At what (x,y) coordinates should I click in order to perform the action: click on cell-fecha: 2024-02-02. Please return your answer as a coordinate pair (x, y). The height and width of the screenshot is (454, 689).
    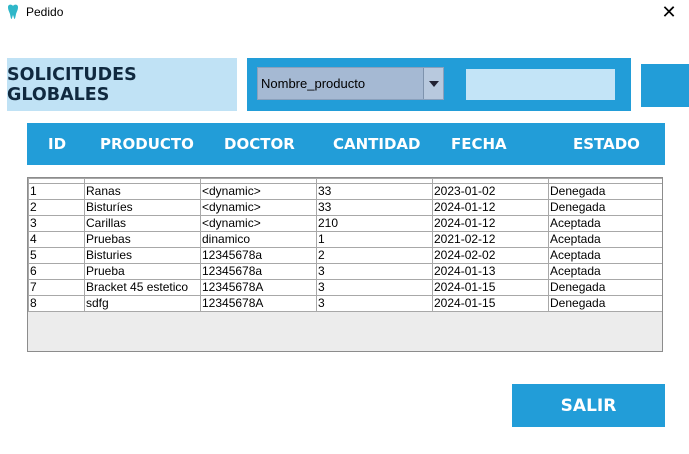
    Looking at the image, I should click on (490, 255).